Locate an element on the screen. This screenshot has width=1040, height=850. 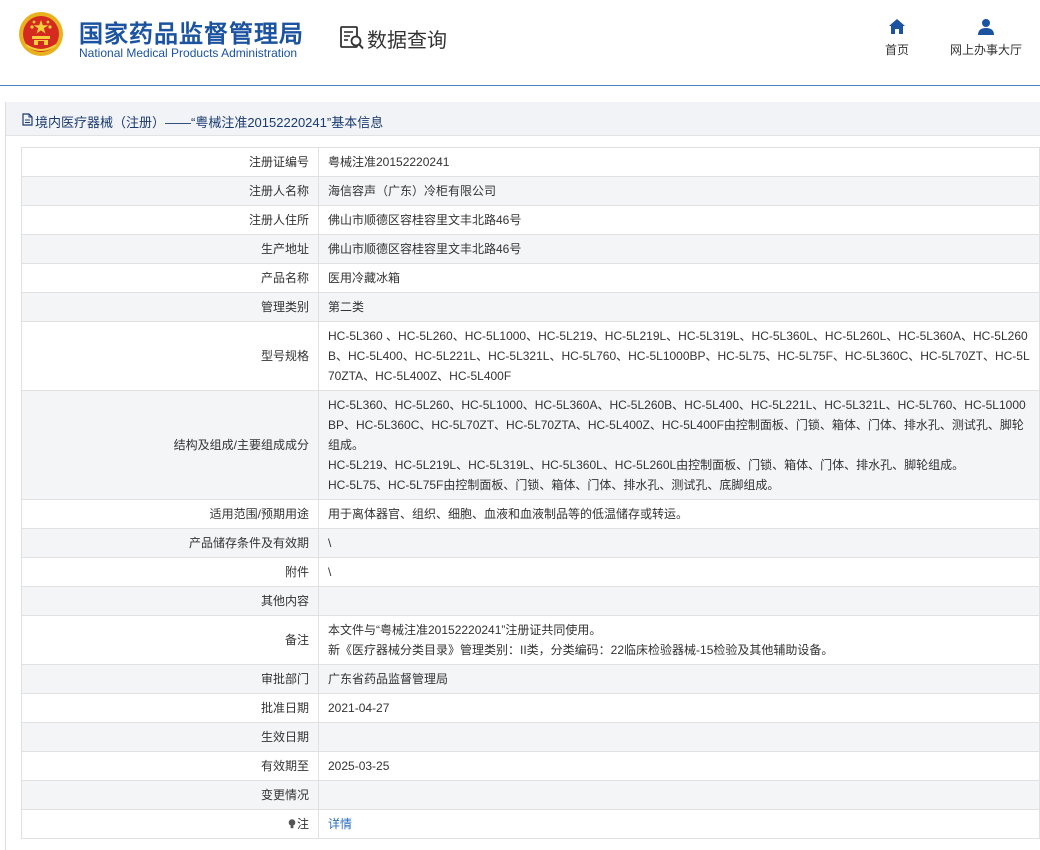
field-label: 适用范围/预期用途 is located at coordinates (170, 514).